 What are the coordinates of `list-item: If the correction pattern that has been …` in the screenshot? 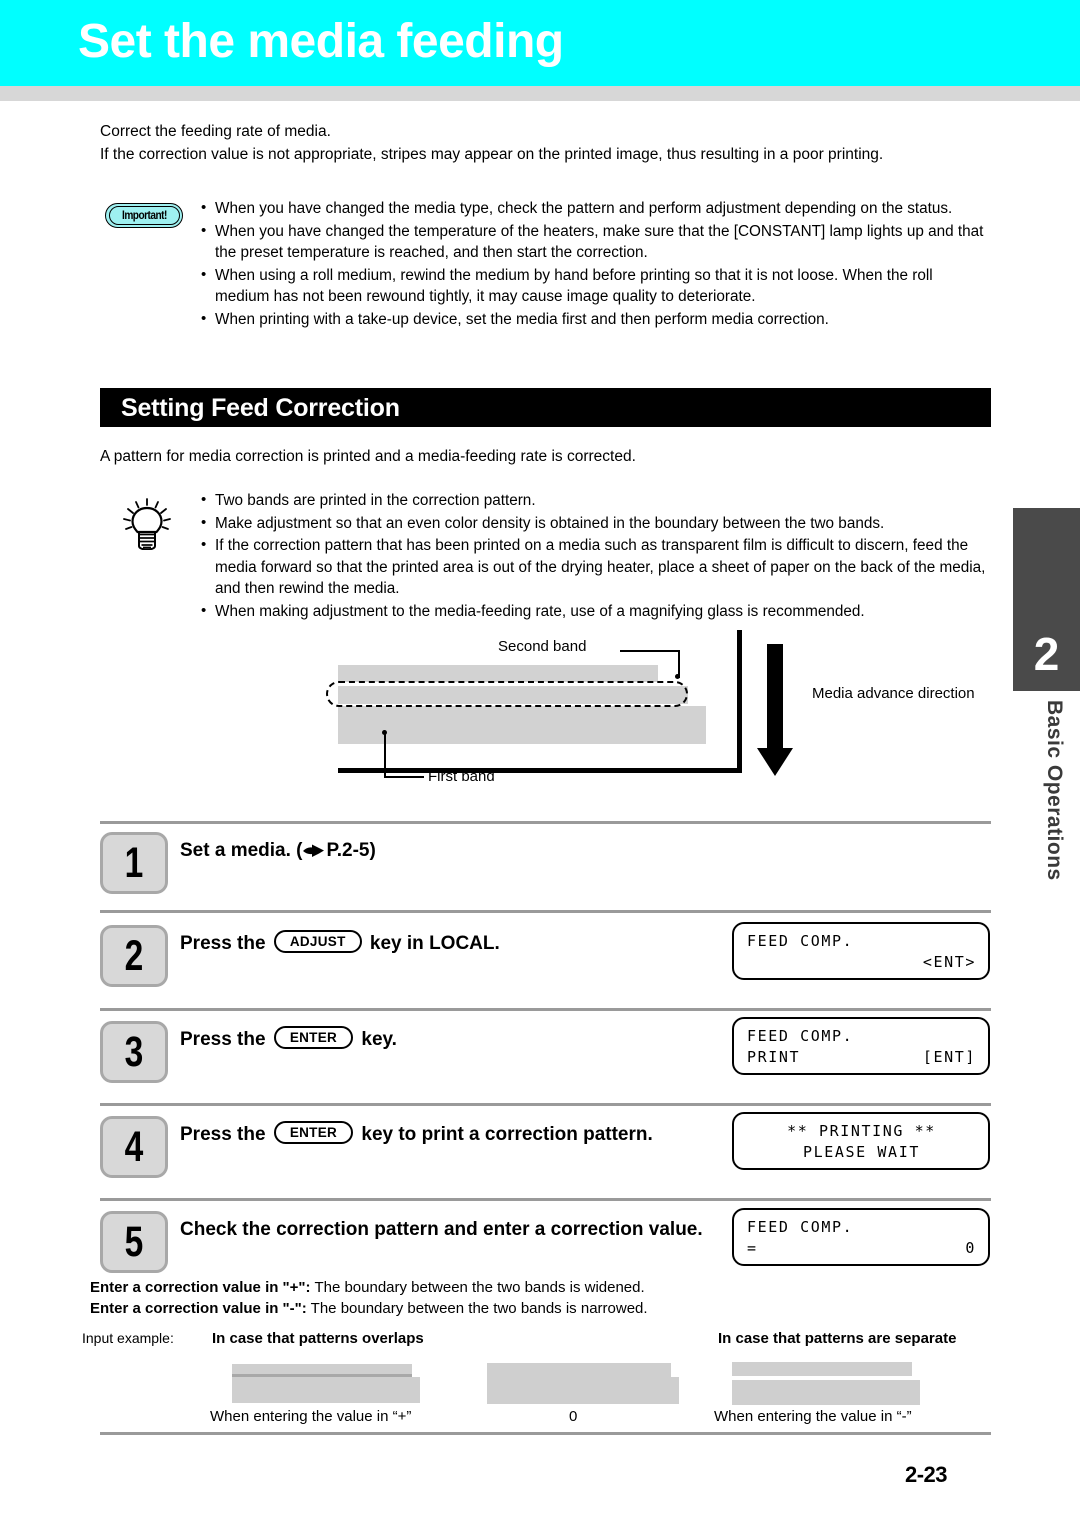 It's located at (594, 567).